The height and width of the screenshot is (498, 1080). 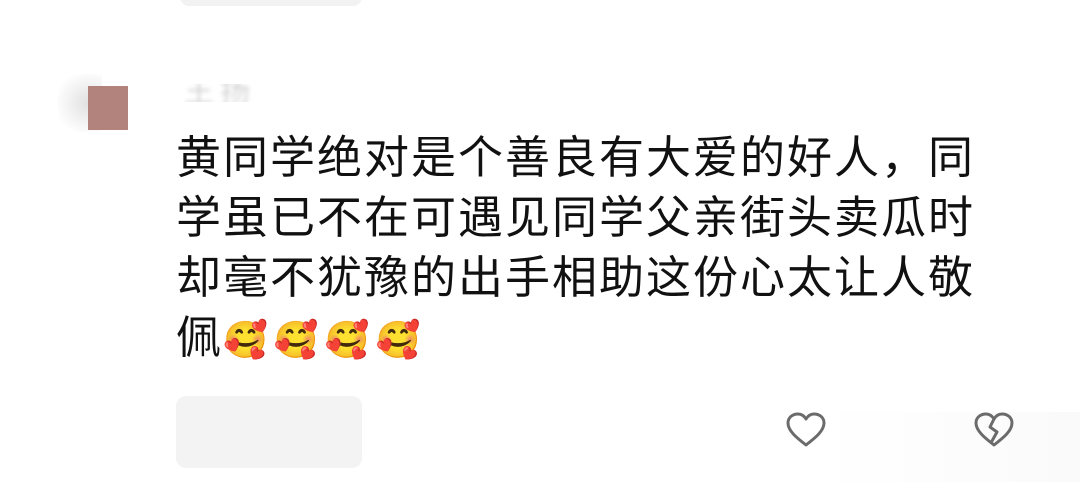 I want to click on action-bar-background, so click(x=950, y=447).